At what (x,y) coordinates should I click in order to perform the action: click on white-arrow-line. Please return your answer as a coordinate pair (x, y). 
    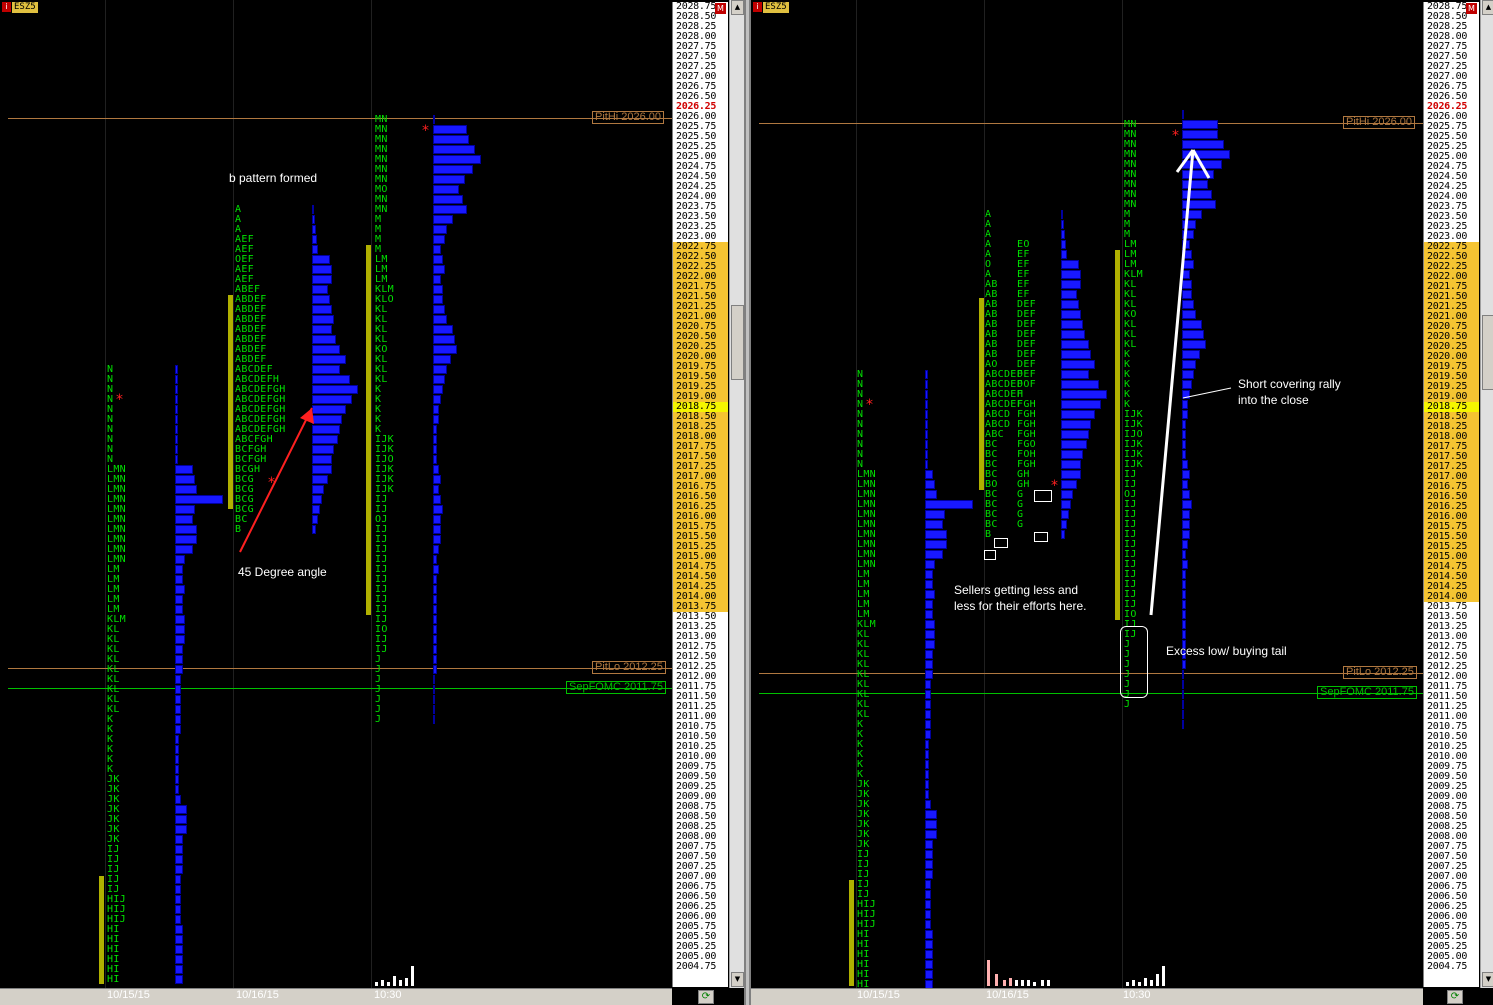
    Looking at the image, I should click on (1172, 382).